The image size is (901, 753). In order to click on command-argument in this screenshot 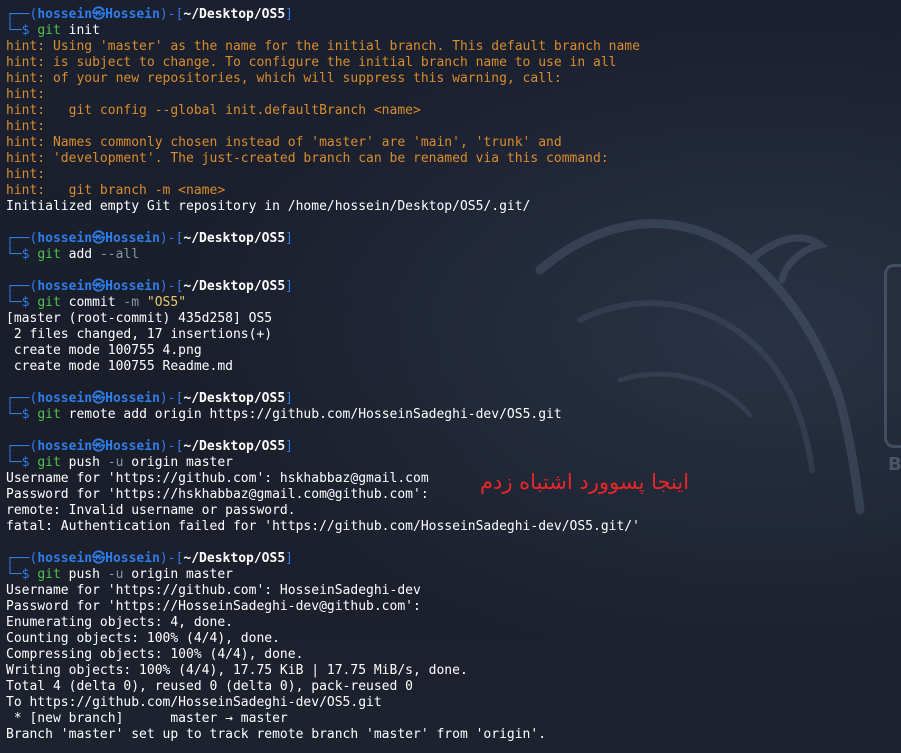, I will do `click(143, 302)`.